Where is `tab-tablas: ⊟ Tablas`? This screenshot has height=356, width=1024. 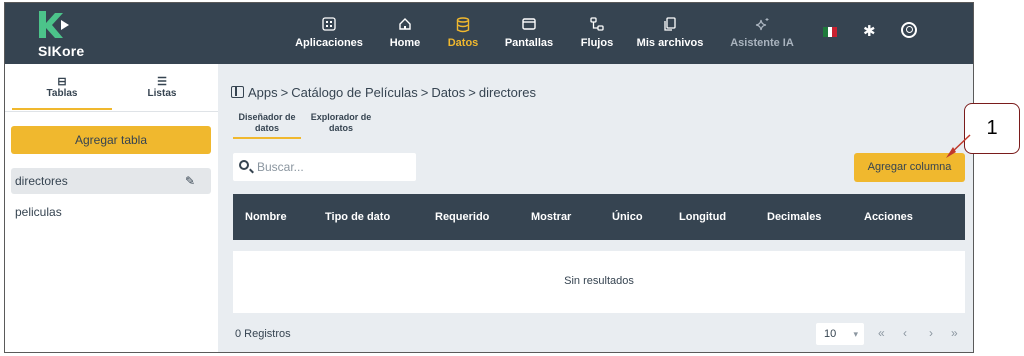 tab-tablas: ⊟ Tablas is located at coordinates (62, 87).